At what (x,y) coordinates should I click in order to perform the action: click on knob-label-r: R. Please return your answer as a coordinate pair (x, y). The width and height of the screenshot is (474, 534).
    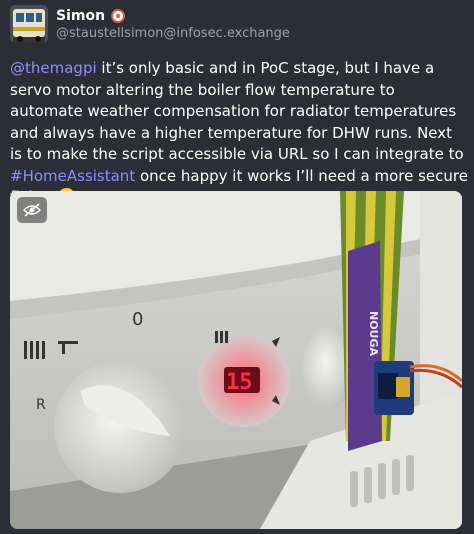
    Looking at the image, I should click on (41, 405).